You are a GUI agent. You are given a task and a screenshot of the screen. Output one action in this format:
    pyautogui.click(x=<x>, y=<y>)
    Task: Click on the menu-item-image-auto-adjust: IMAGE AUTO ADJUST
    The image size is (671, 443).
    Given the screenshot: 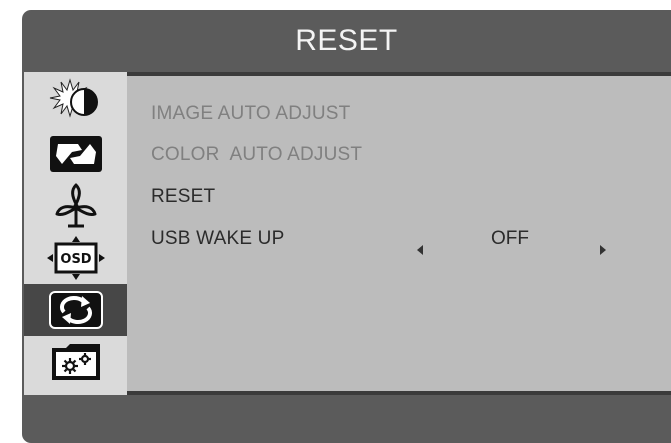 What is the action you would take?
    pyautogui.click(x=250, y=114)
    